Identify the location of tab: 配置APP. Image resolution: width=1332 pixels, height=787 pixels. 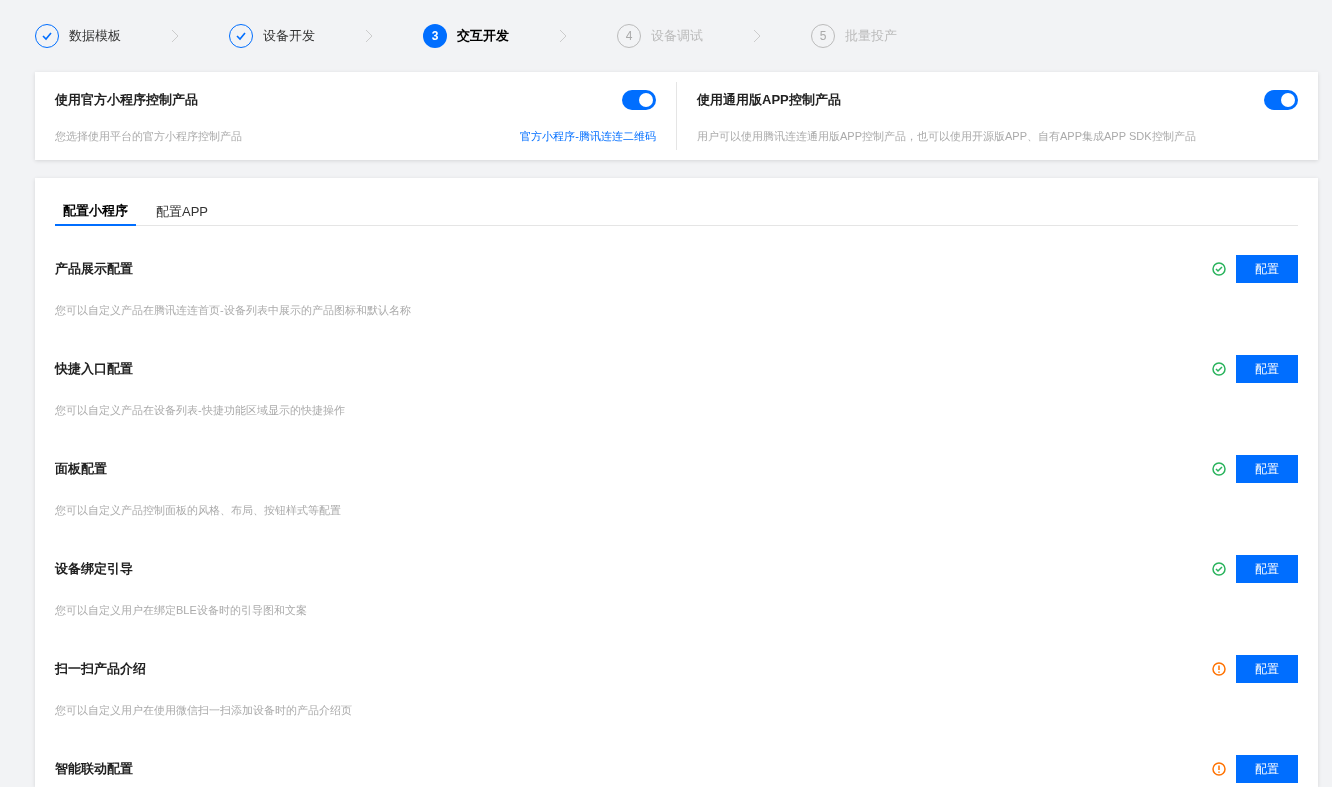
(182, 212).